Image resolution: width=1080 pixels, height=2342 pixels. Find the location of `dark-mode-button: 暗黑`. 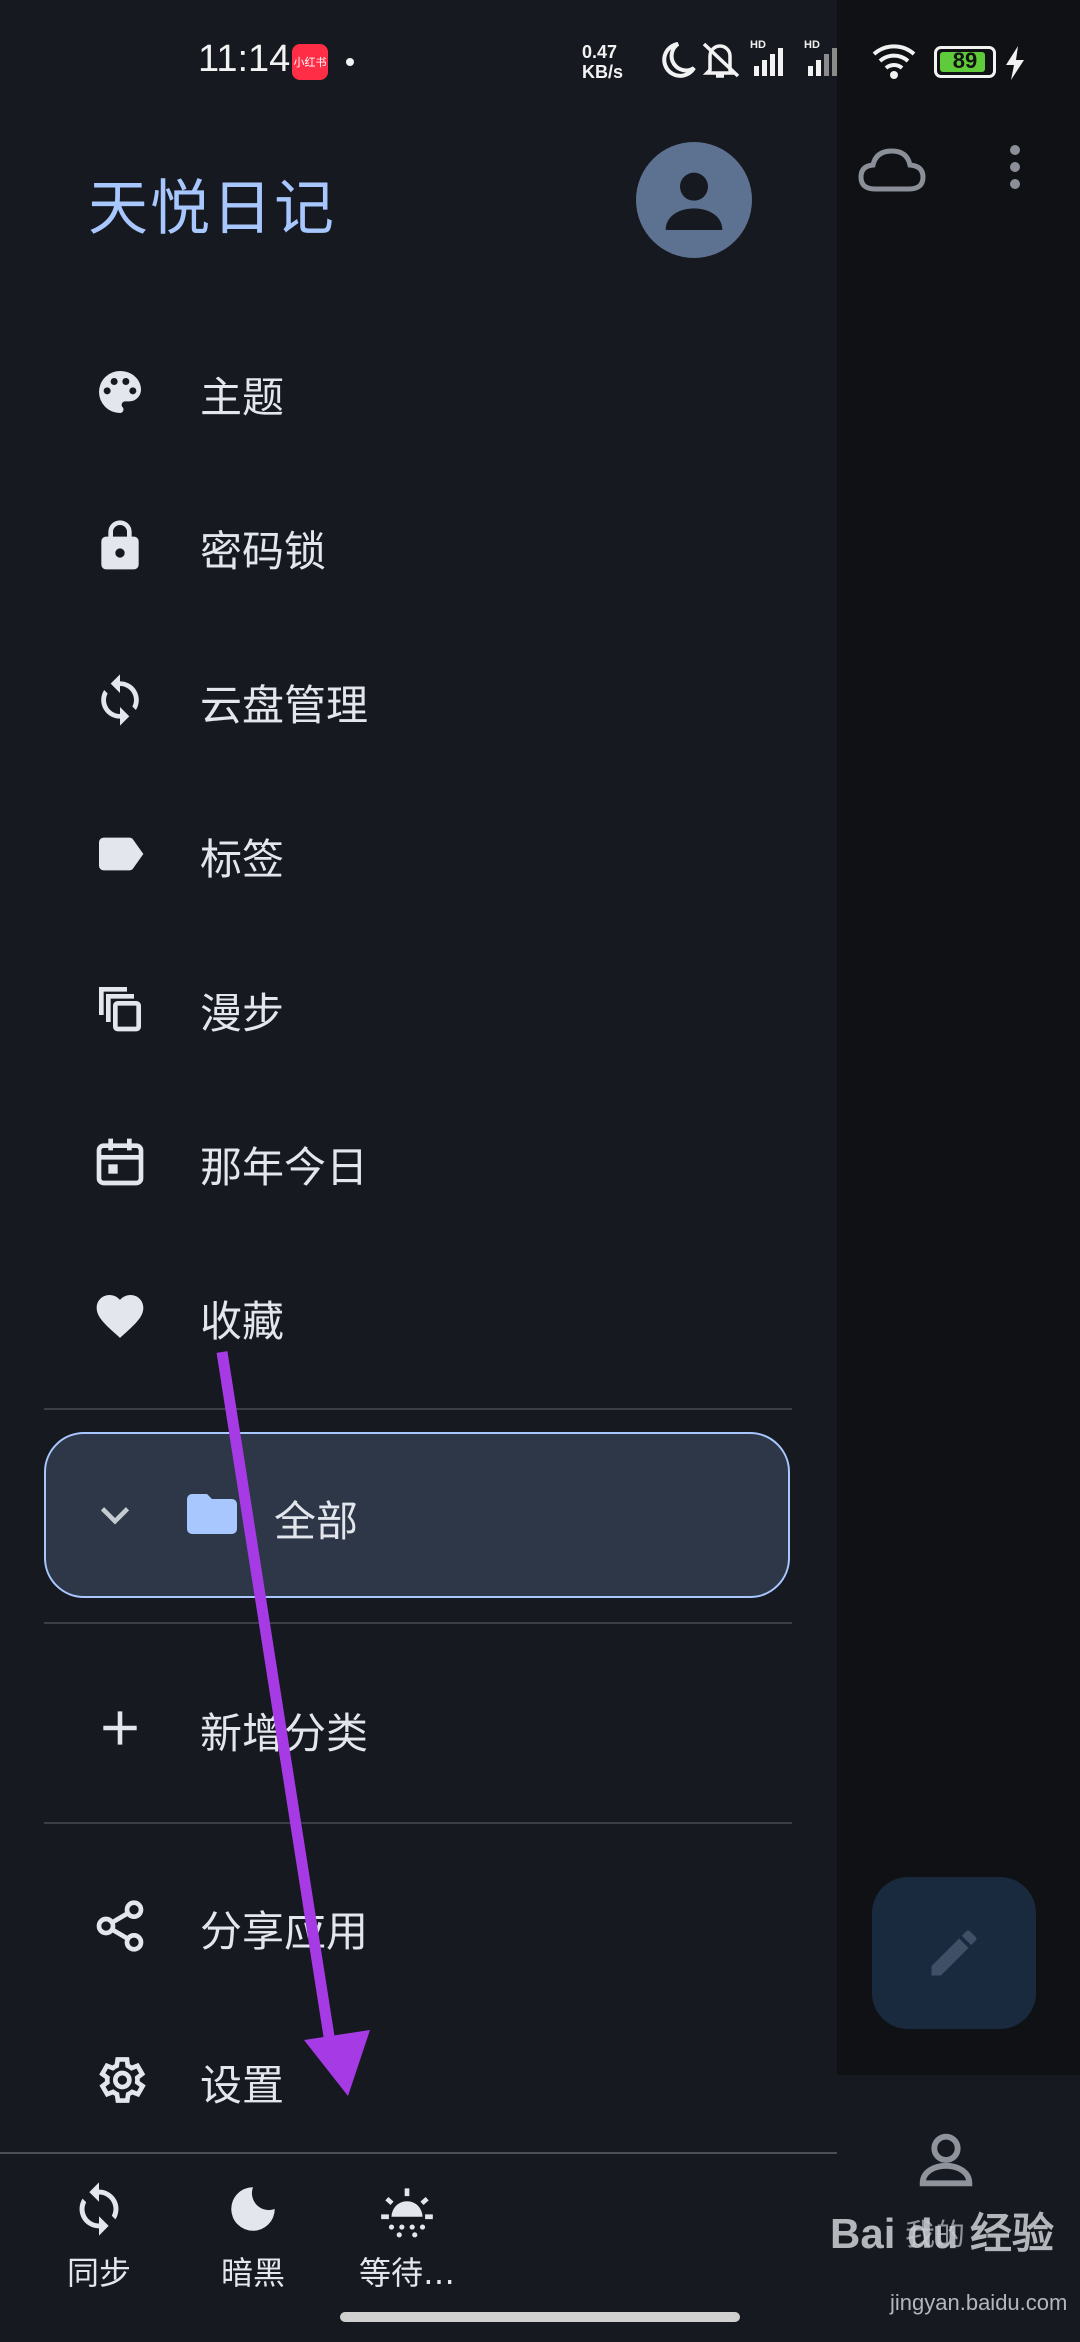

dark-mode-button: 暗黑 is located at coordinates (253, 2234).